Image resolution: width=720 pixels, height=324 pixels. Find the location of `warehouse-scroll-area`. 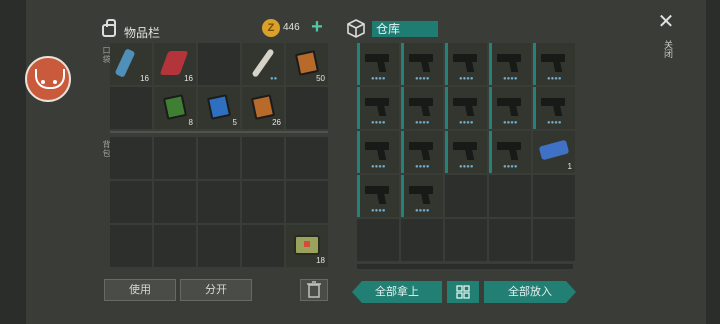

warehouse-scroll-area is located at coordinates (465, 266).